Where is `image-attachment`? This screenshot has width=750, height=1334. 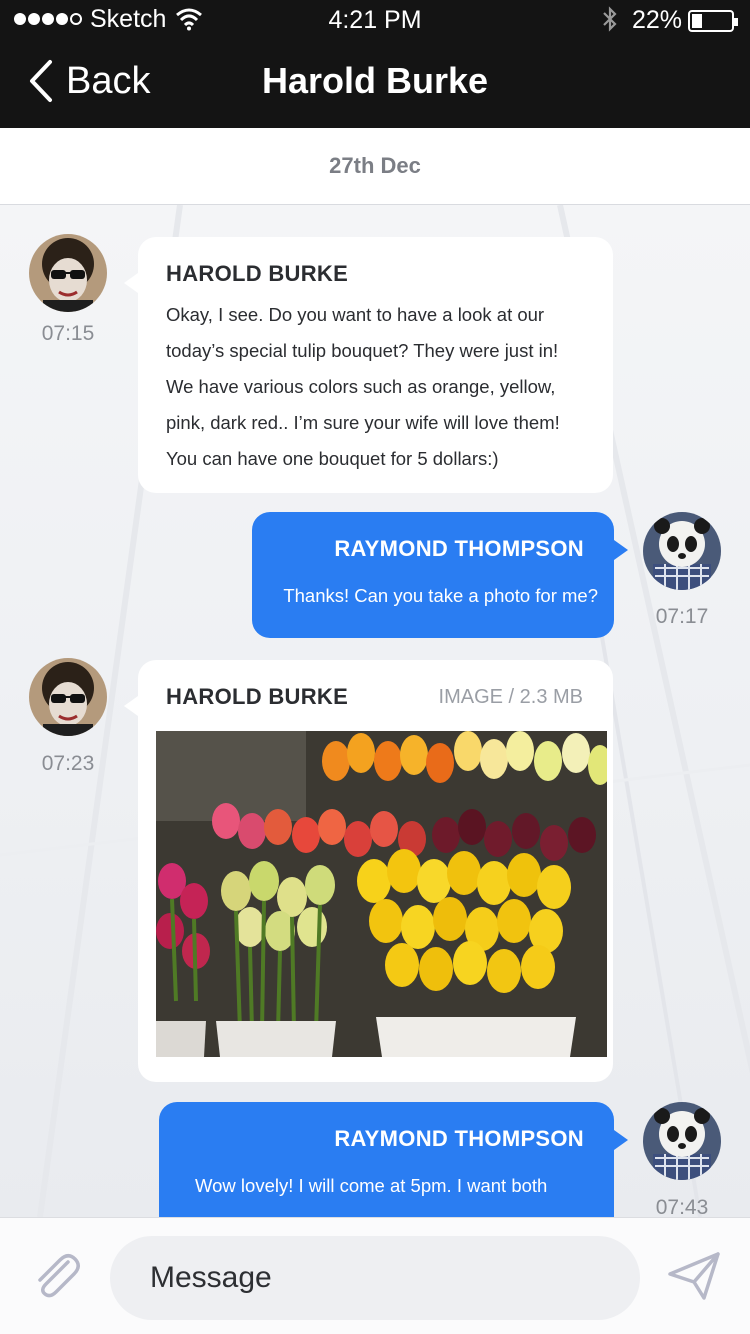
image-attachment is located at coordinates (381, 894).